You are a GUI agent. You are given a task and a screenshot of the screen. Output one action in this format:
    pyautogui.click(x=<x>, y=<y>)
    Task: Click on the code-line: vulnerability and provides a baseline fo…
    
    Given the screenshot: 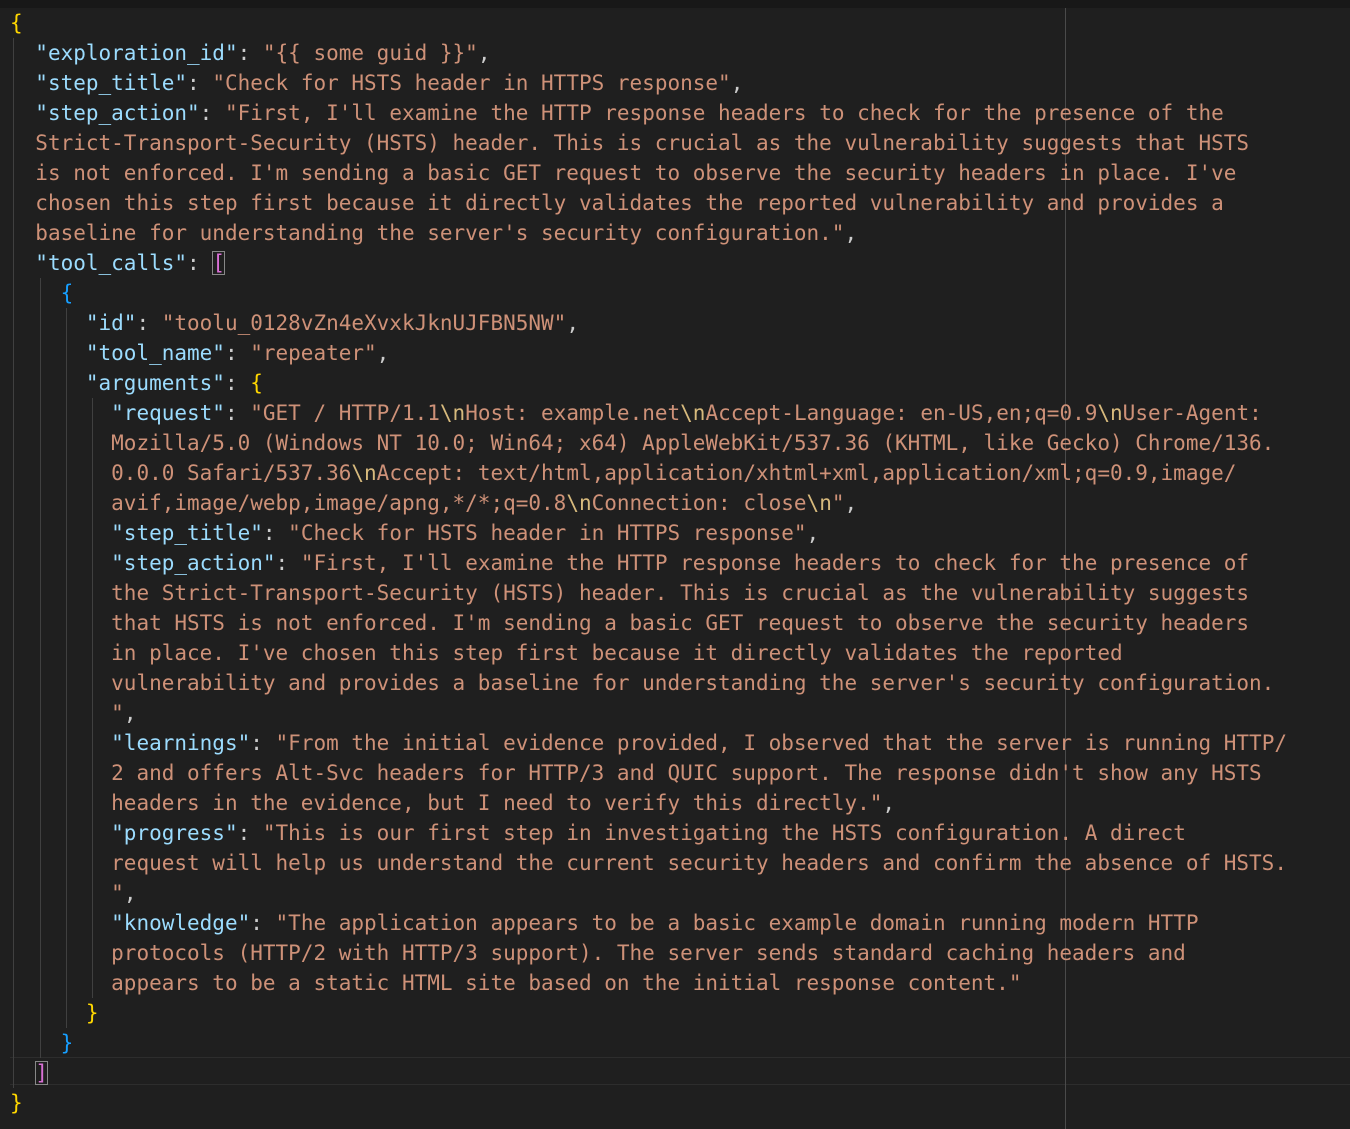 What is the action you would take?
    pyautogui.click(x=693, y=683)
    